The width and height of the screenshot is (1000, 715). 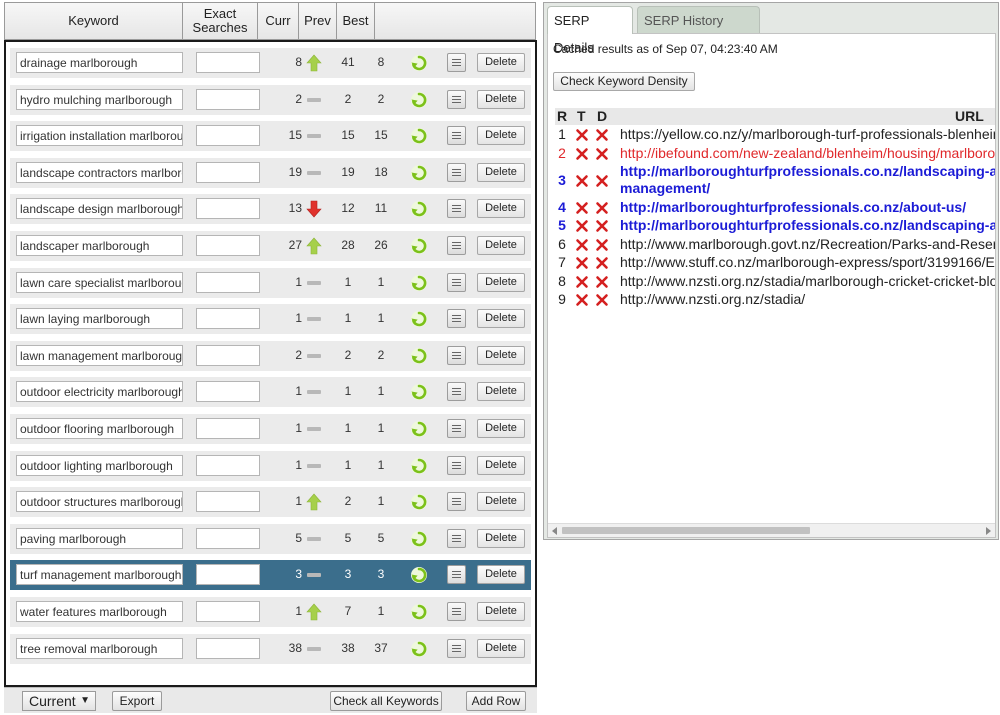 What do you see at coordinates (99, 392) in the screenshot?
I see `keyword-input: outdoor electricity marlborough` at bounding box center [99, 392].